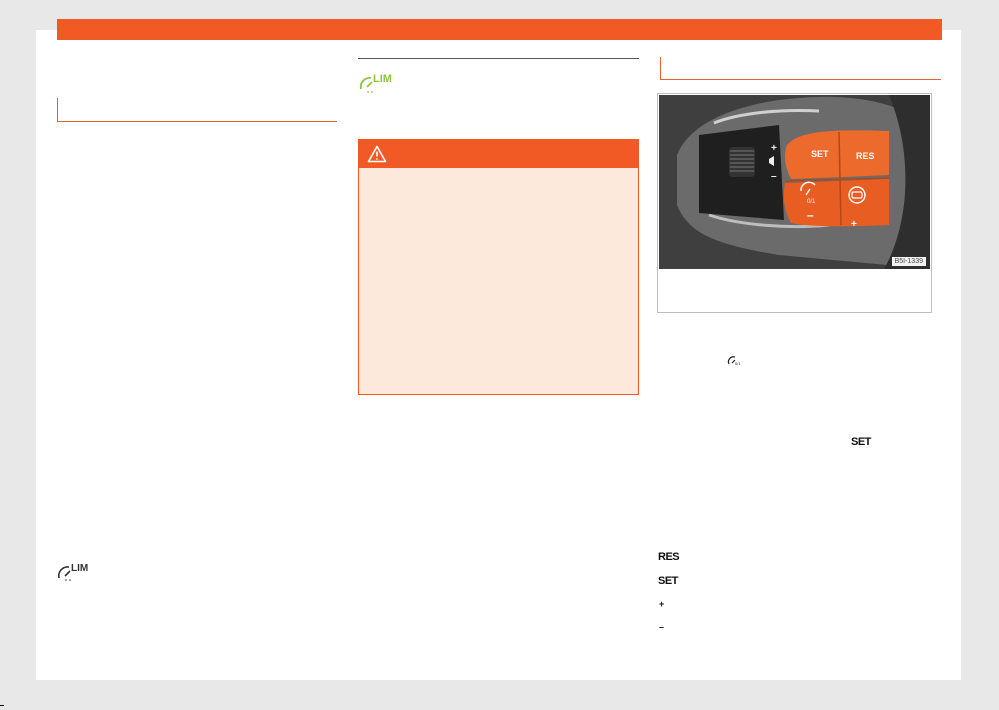 This screenshot has height=710, width=999. Describe the element at coordinates (811, 202) in the screenshot. I see `onoff-button-label: 0/1` at that location.